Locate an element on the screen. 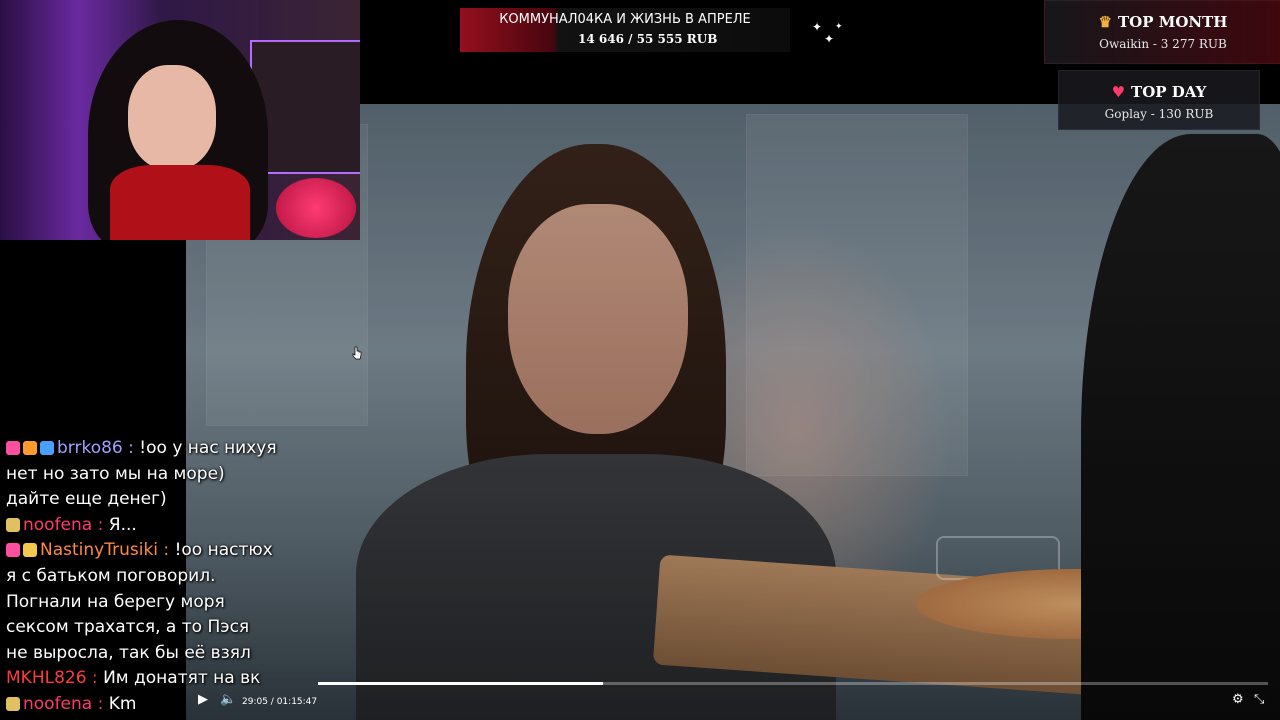 The image size is (1280, 720). crown-icon: ♛ is located at coordinates (1105, 22).